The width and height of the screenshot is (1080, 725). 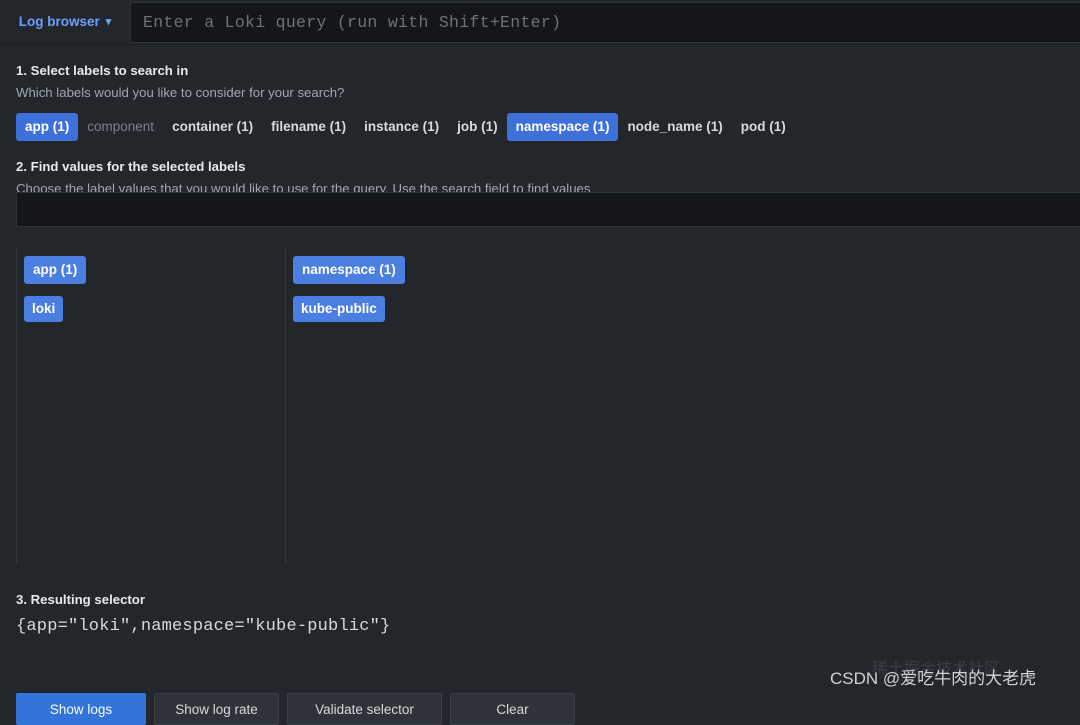 I want to click on label-chip-component: component, so click(x=120, y=127).